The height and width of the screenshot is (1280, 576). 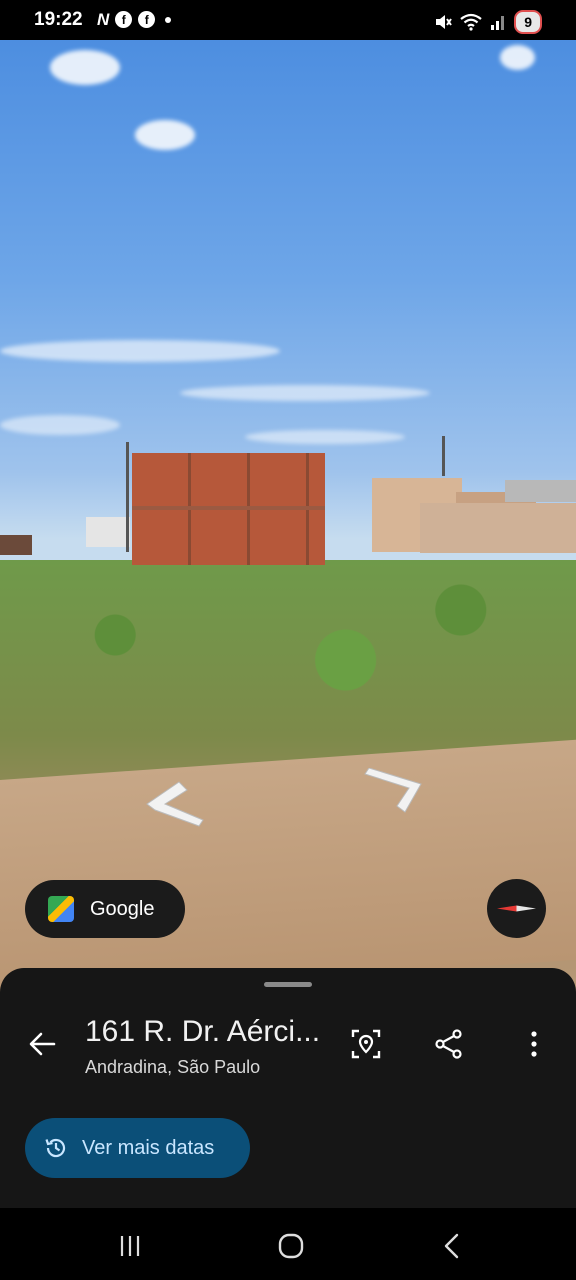 What do you see at coordinates (130, 1246) in the screenshot?
I see `recent-apps-icon` at bounding box center [130, 1246].